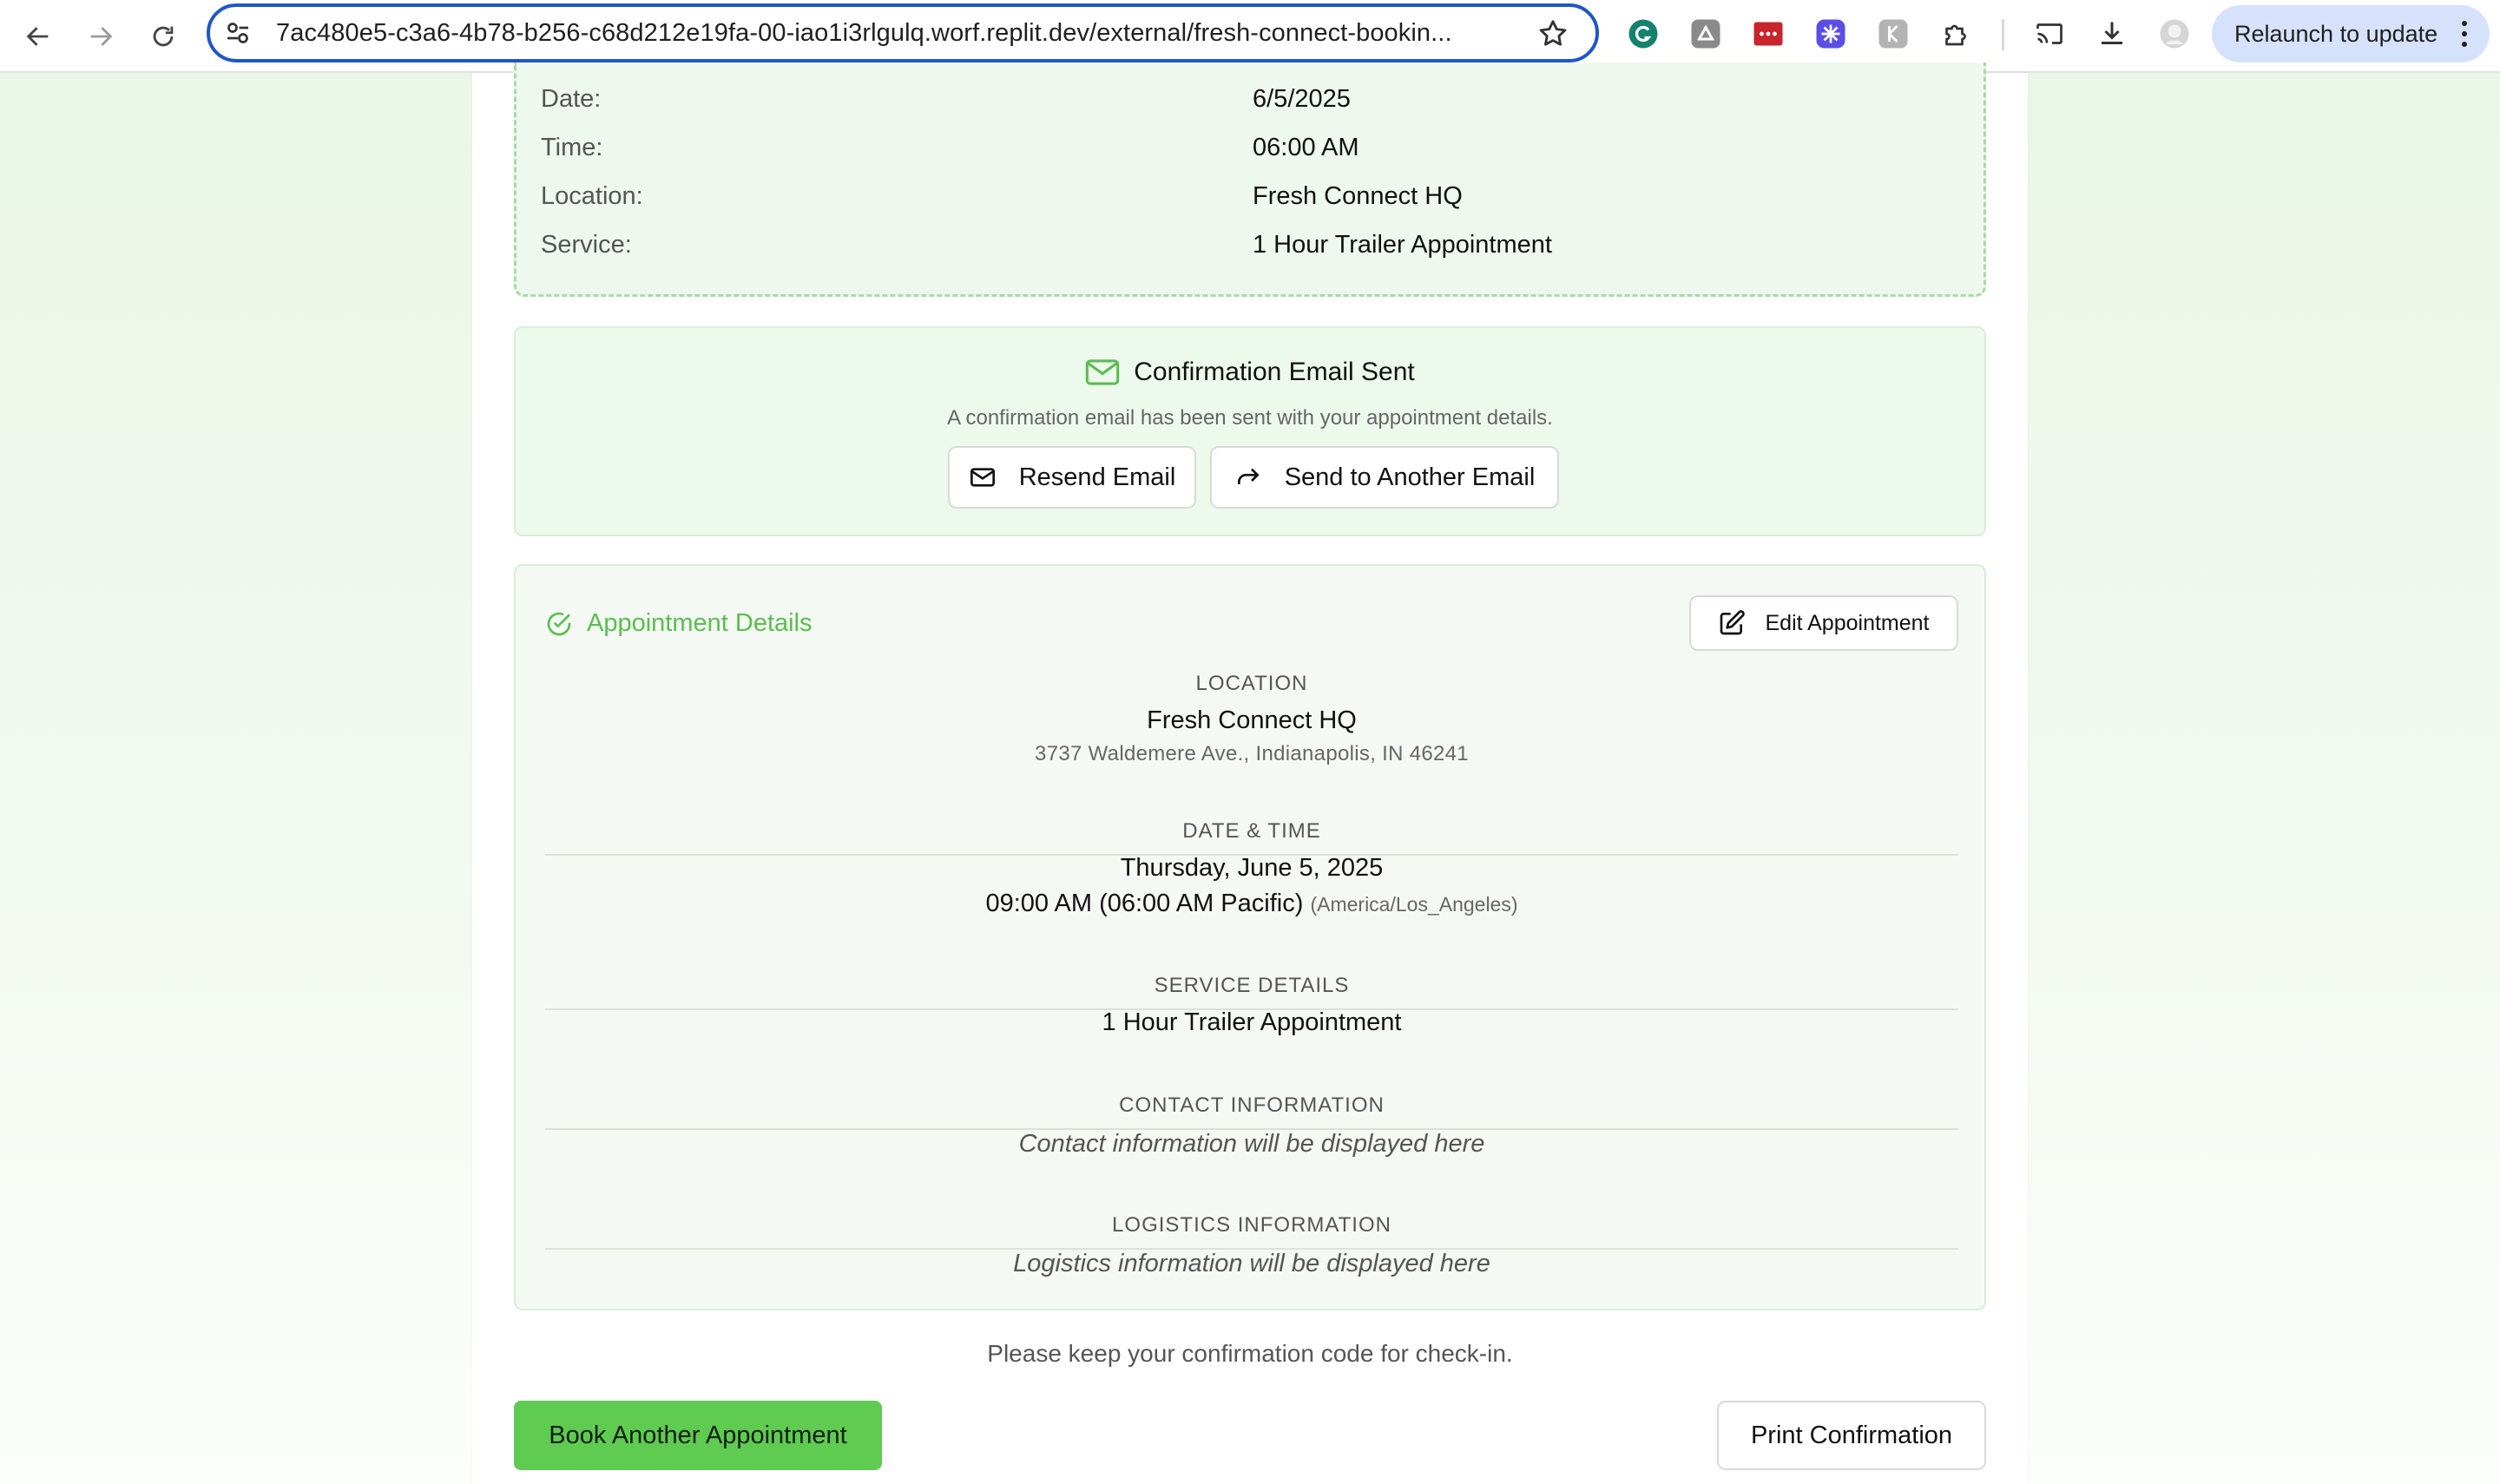 This screenshot has width=2500, height=1484. I want to click on edit-appointment-label: Edit Appointment, so click(1847, 622).